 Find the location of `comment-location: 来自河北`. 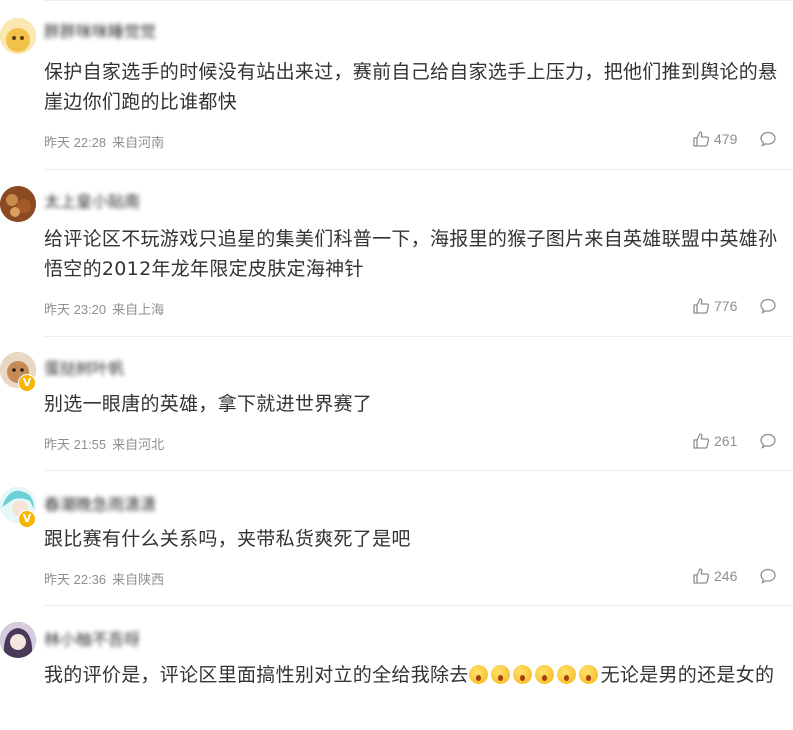

comment-location: 来自河北 is located at coordinates (138, 444).